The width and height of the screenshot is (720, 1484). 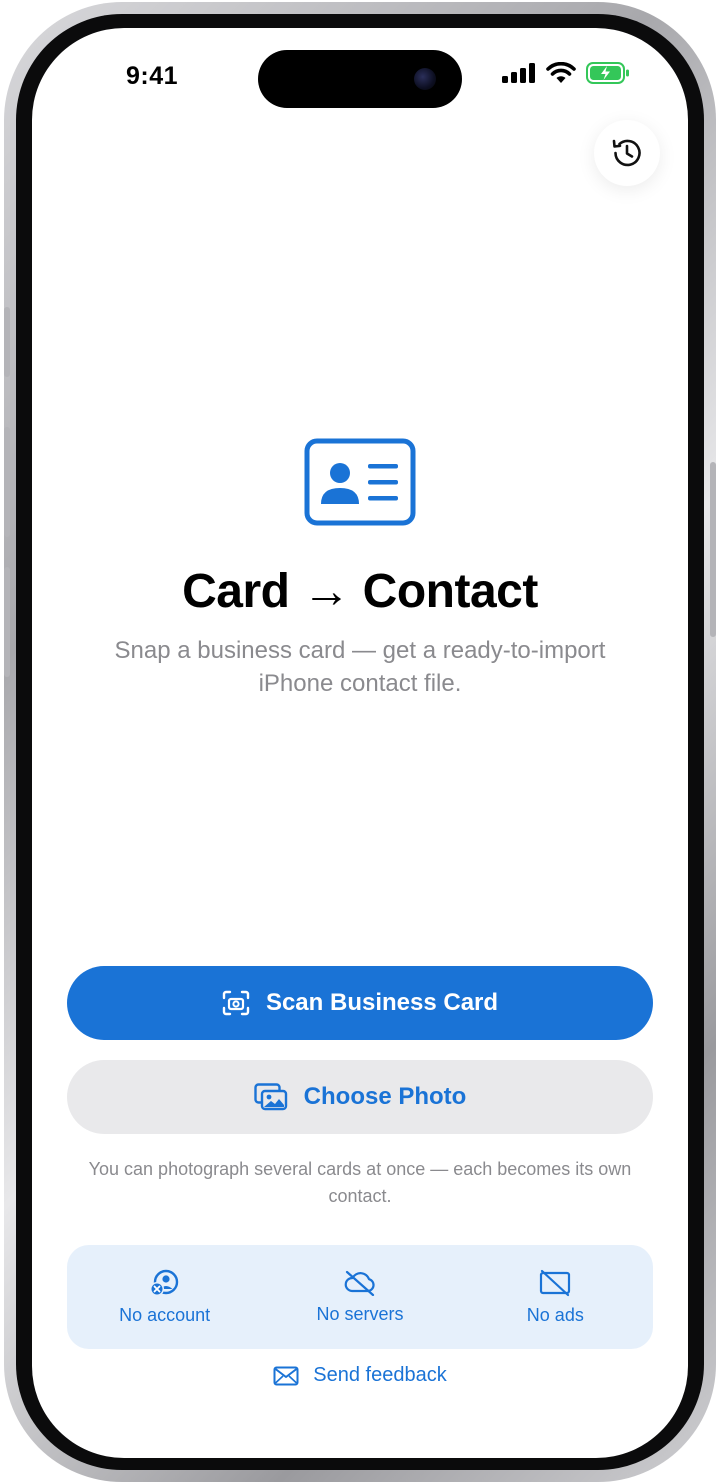 What do you see at coordinates (360, 1313) in the screenshot?
I see `feature-label: No servers` at bounding box center [360, 1313].